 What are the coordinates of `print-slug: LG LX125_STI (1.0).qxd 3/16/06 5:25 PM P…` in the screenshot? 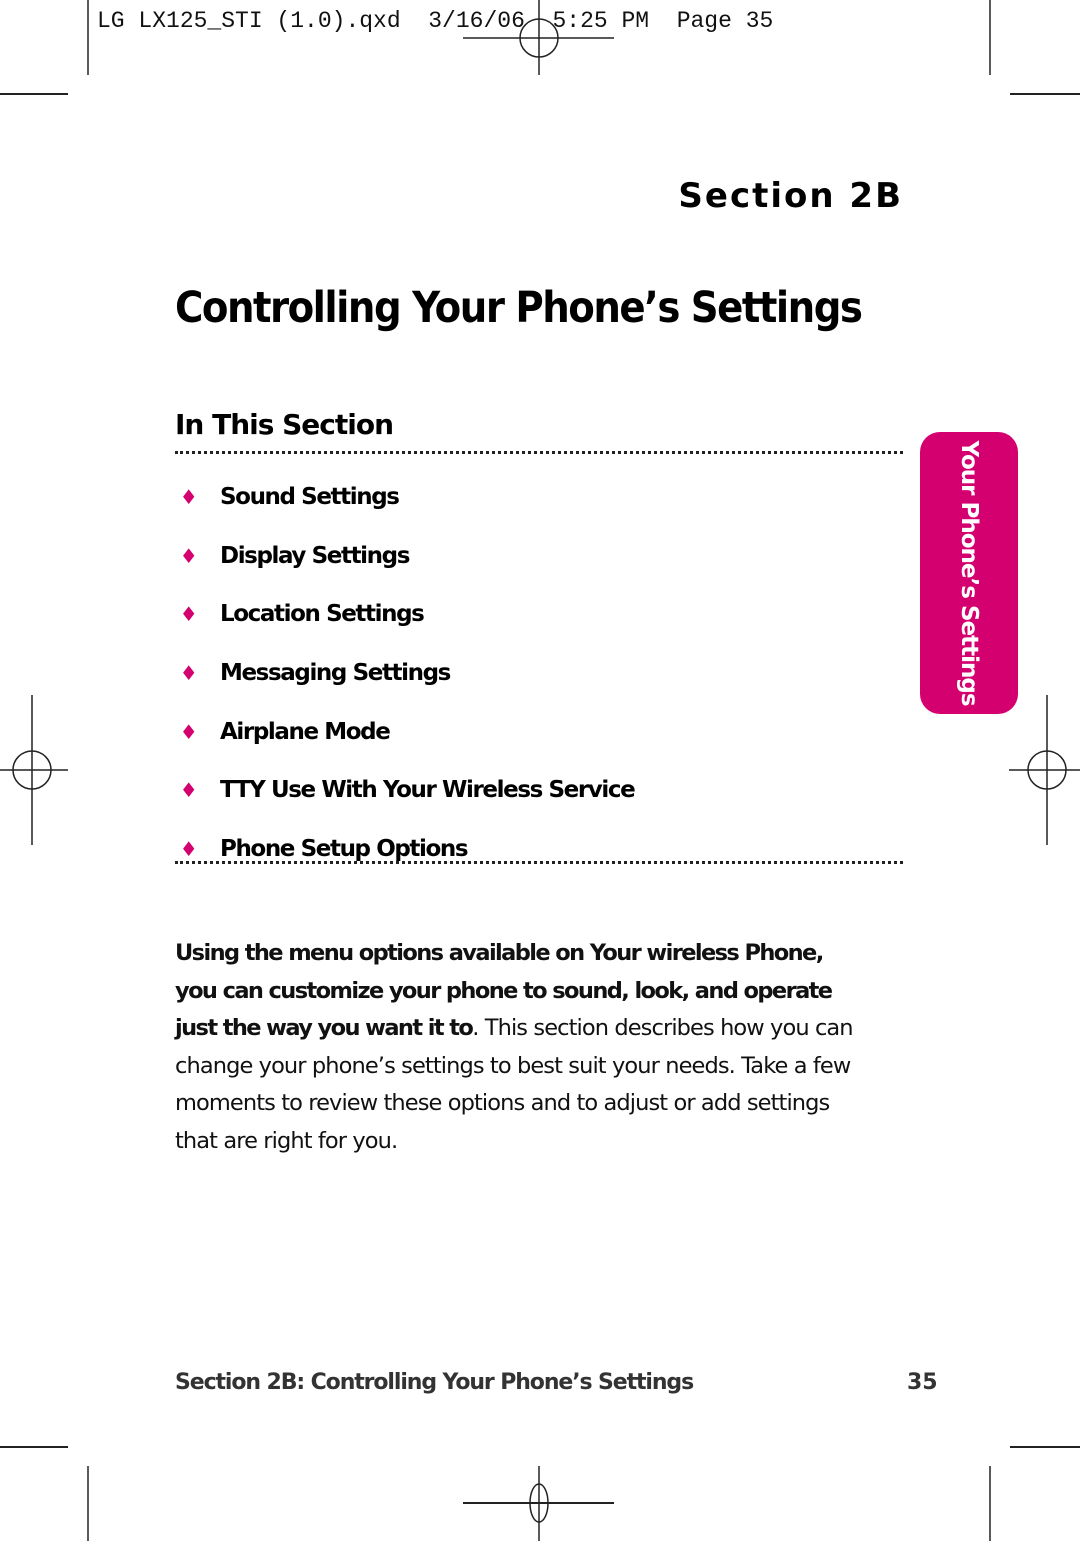 It's located at (435, 21).